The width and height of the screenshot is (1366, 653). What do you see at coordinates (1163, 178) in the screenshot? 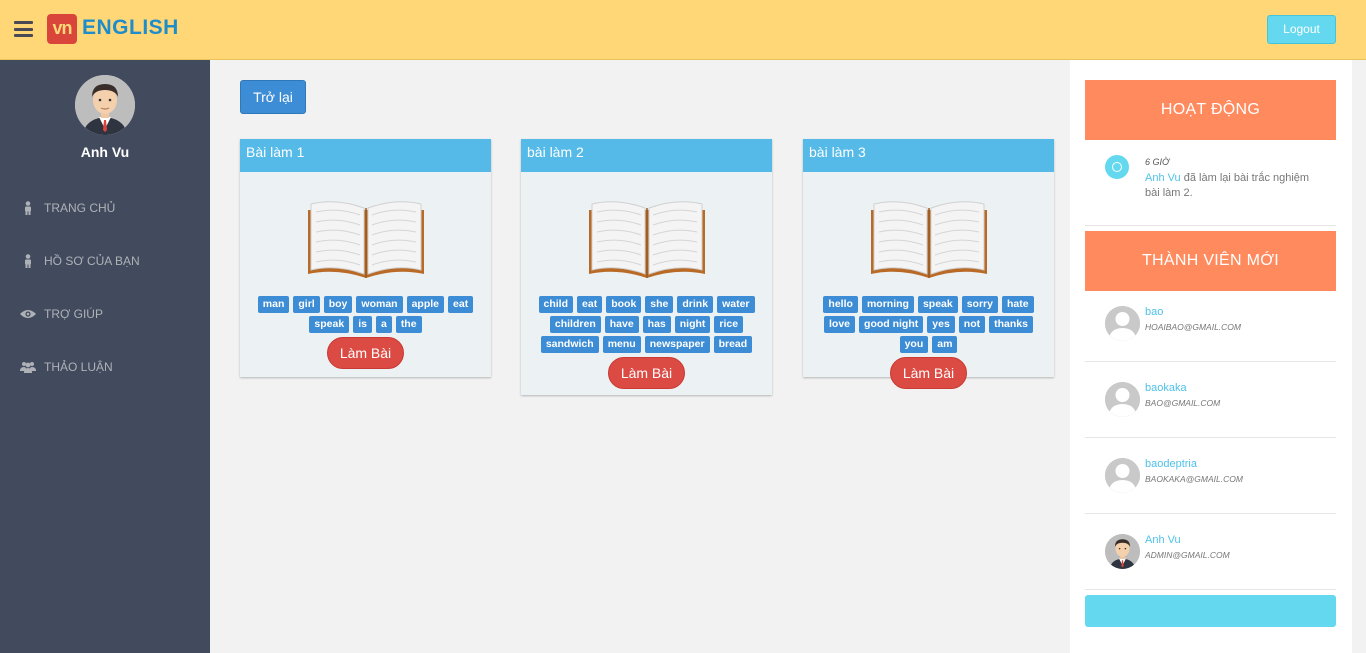
I see `activity-user-link: Anh Vu` at bounding box center [1163, 178].